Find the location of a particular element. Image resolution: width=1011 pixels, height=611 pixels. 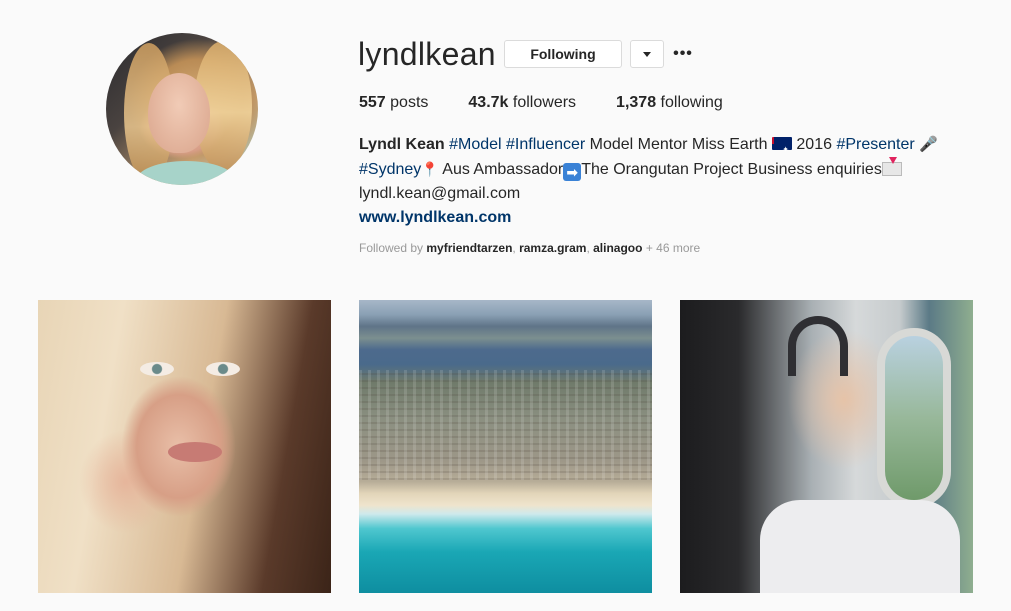

suggestions-dropdown-button is located at coordinates (647, 54).